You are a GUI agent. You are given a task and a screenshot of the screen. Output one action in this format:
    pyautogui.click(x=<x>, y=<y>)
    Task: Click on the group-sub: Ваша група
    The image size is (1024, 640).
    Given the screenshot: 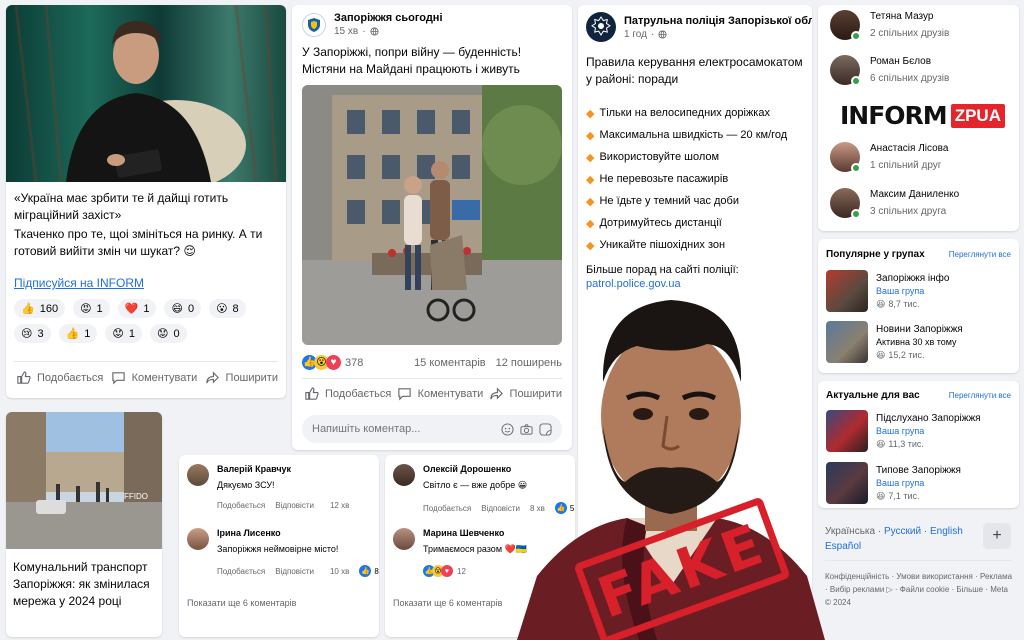 What is the action you would take?
    pyautogui.click(x=900, y=290)
    